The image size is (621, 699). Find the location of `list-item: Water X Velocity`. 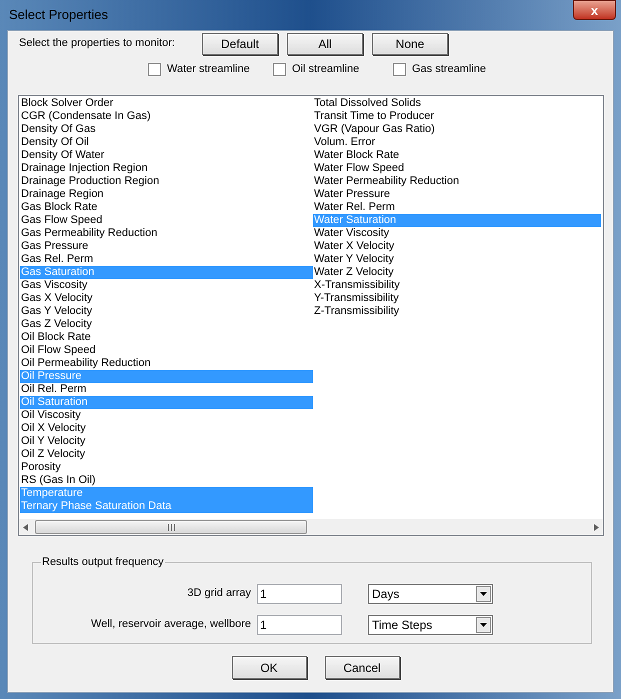

list-item: Water X Velocity is located at coordinates (457, 246).